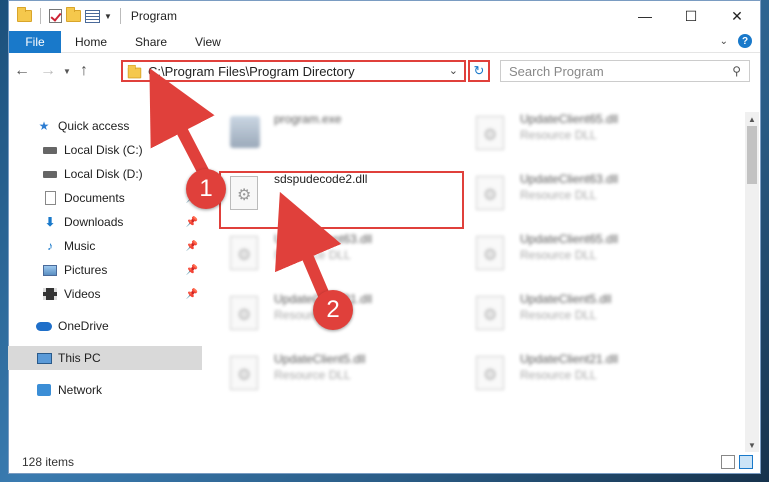 The image size is (769, 482). I want to click on sidebar-item-label: Quick access, so click(94, 126).